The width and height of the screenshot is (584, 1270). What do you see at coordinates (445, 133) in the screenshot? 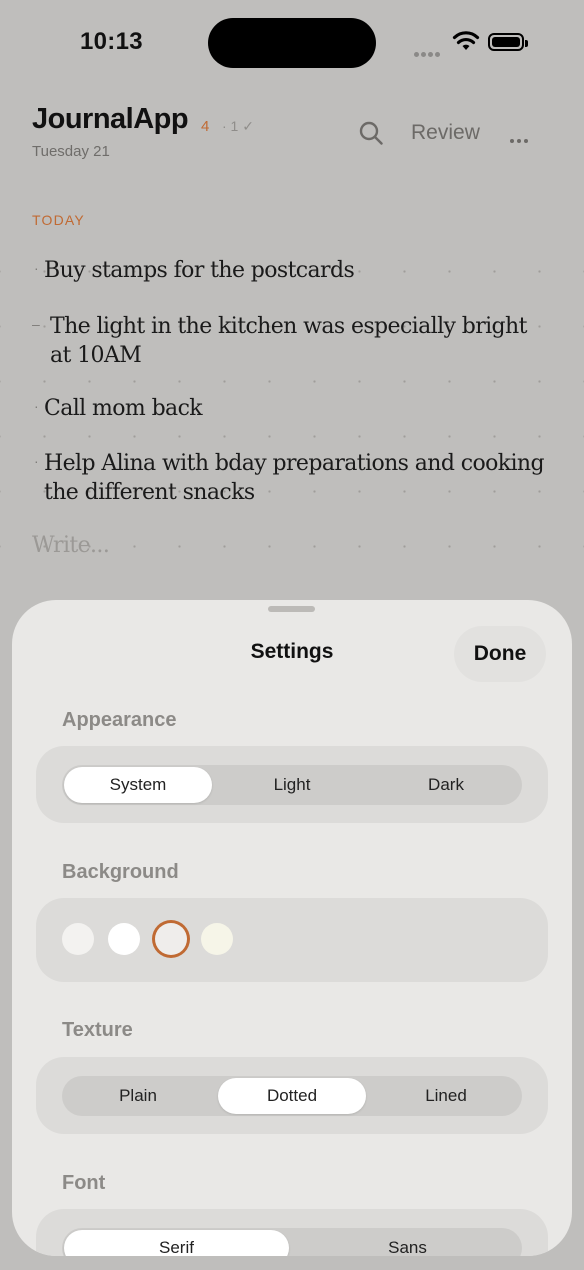
I see `review-button: Review` at bounding box center [445, 133].